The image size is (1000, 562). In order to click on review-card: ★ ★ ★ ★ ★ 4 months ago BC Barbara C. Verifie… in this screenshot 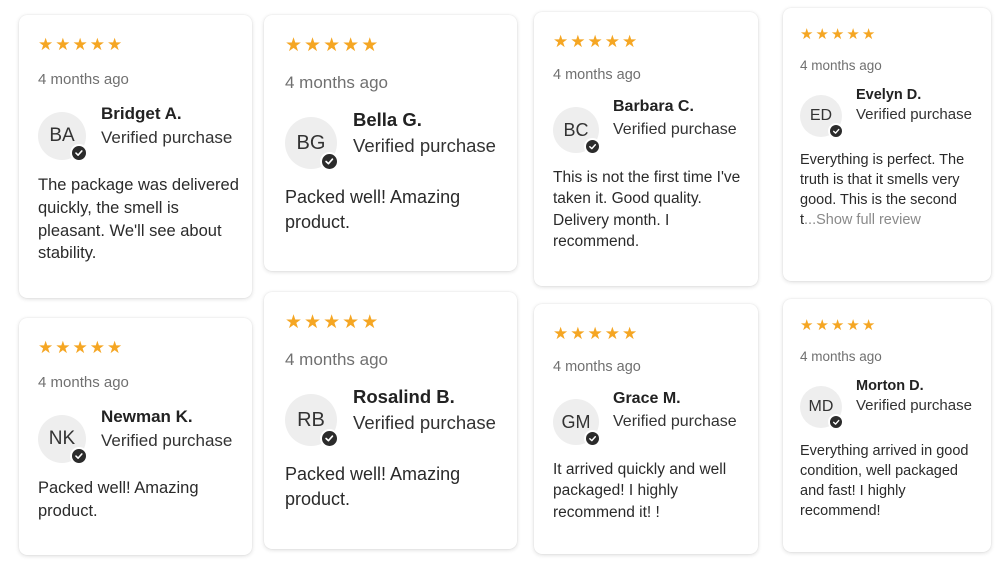, I will do `click(646, 149)`.